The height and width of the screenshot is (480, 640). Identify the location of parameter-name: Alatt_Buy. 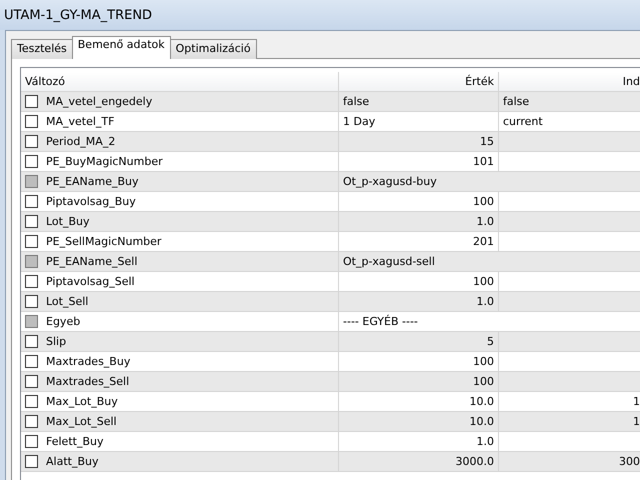
(72, 461).